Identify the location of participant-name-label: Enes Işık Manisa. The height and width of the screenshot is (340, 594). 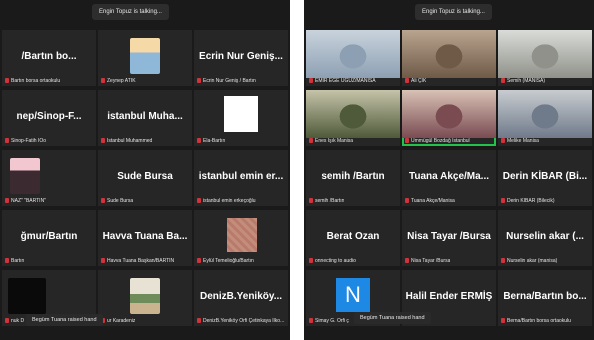
(331, 141).